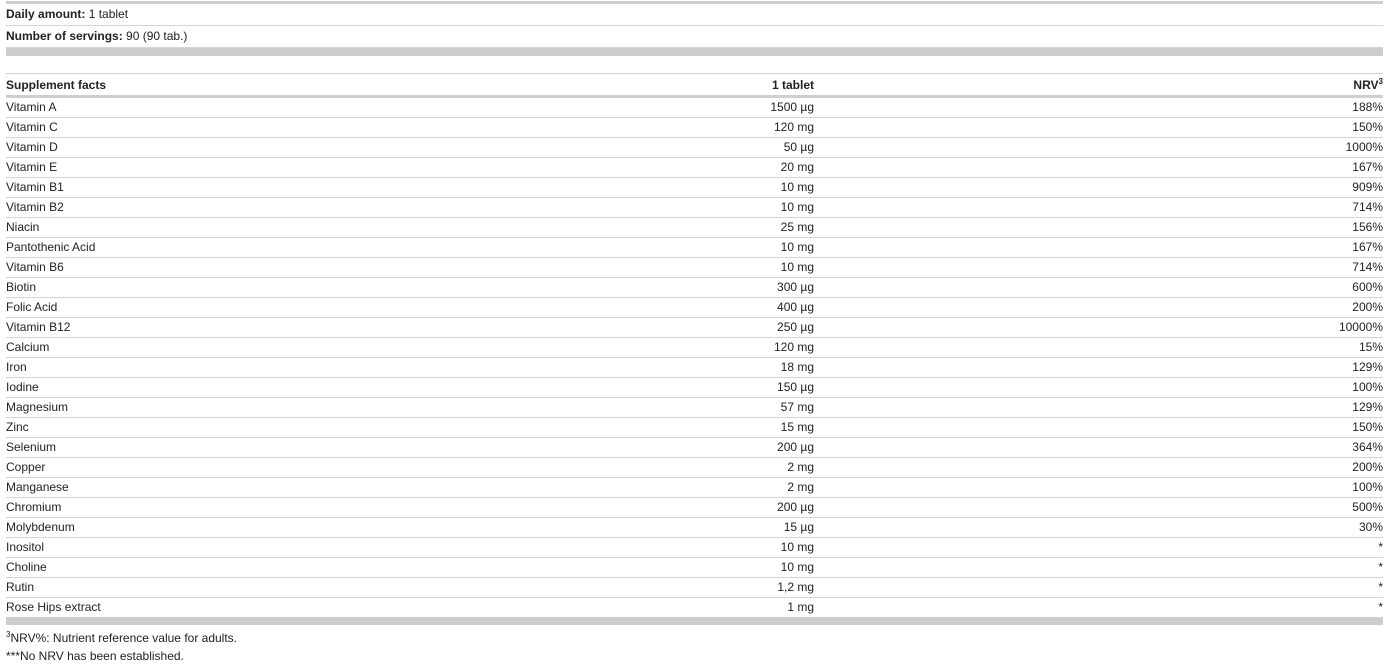 The image size is (1395, 671). I want to click on nutrient-nrv: 188%, so click(1098, 107).